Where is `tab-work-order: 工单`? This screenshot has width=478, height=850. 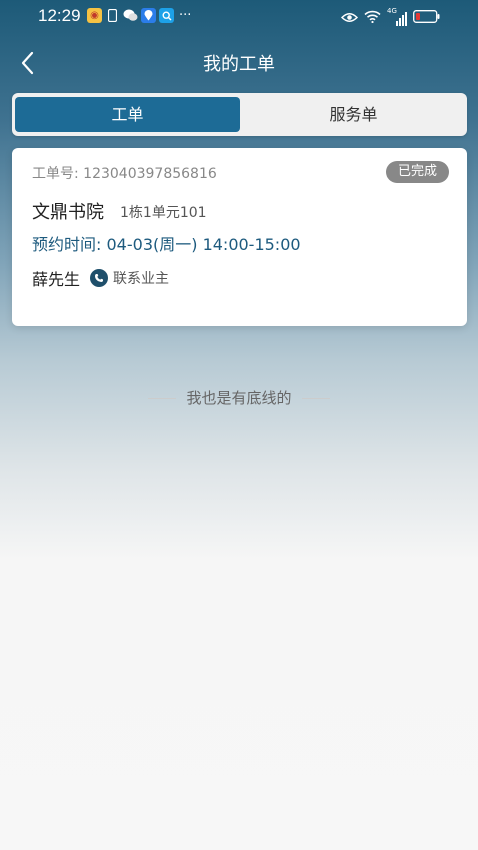
tab-work-order: 工单 is located at coordinates (127, 114).